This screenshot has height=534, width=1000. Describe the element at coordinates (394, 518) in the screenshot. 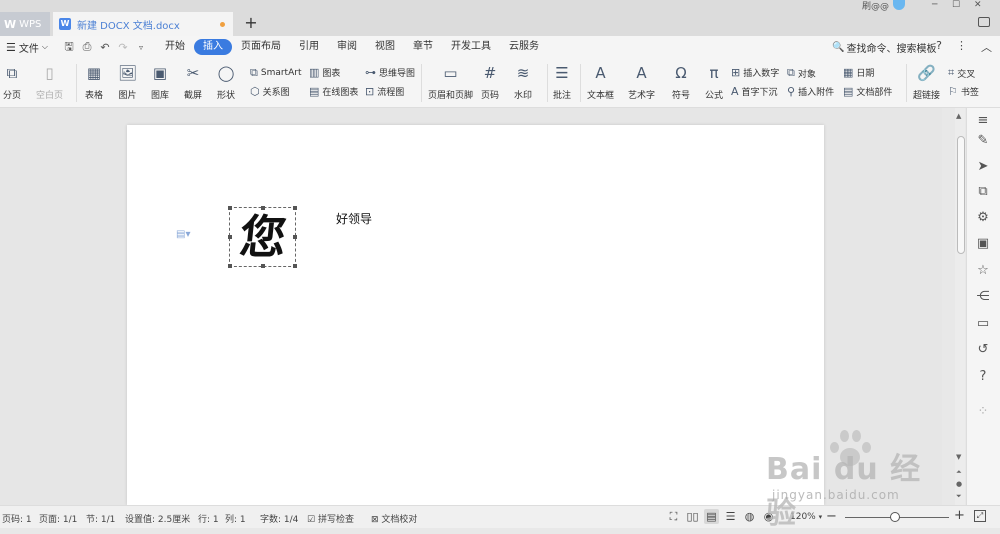

I see `doc-proof-button: ⊠ 文档校对` at that location.